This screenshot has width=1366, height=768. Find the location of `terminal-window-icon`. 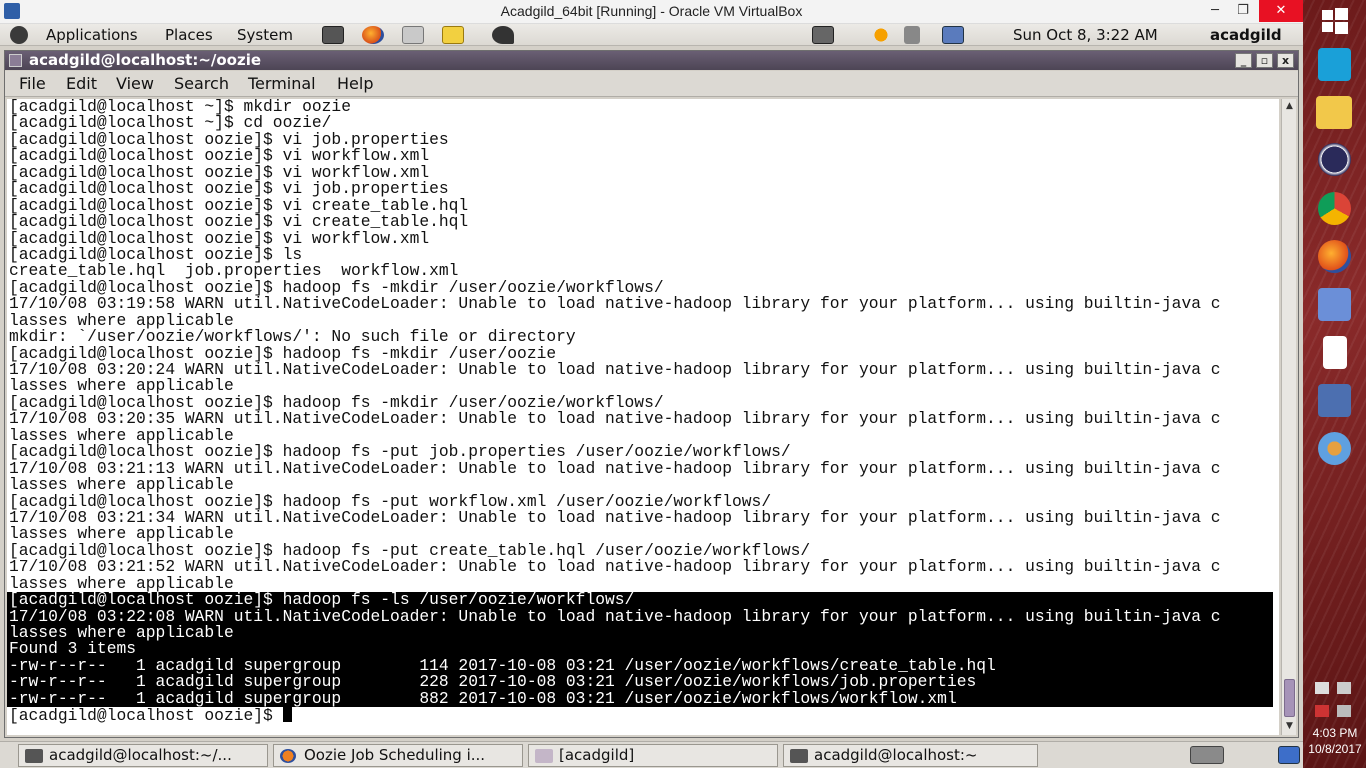

terminal-window-icon is located at coordinates (15, 60).